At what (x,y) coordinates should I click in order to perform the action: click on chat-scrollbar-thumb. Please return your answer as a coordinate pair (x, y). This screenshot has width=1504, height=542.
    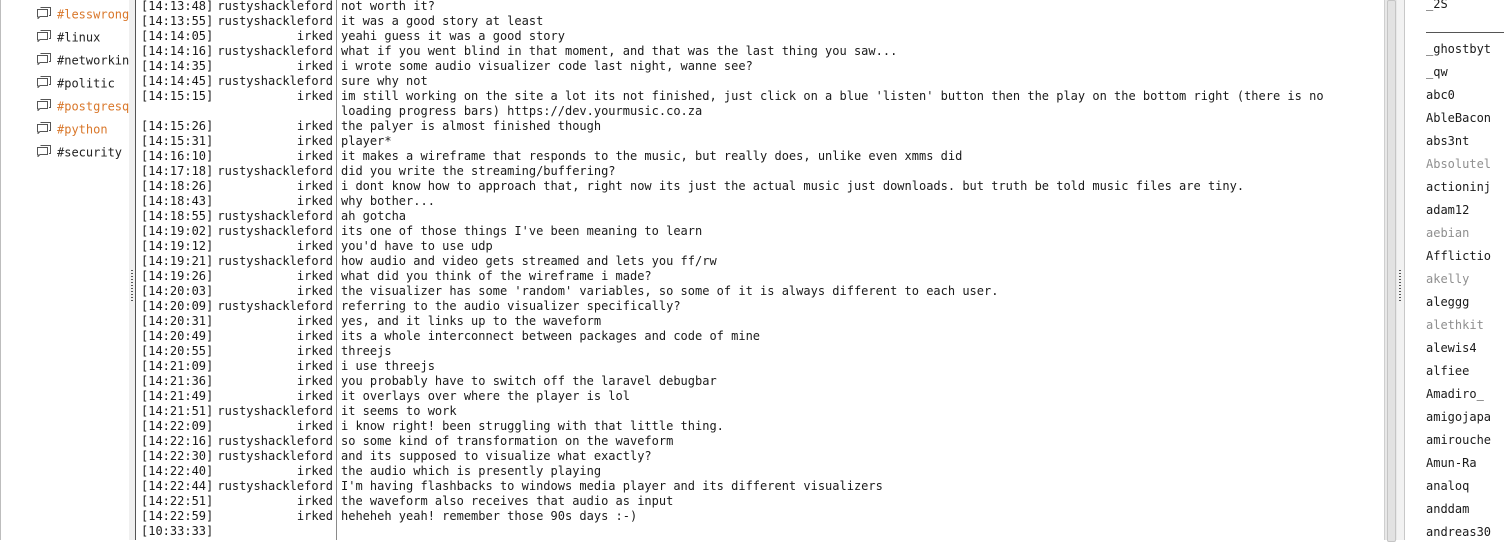
    Looking at the image, I should click on (1391, 271).